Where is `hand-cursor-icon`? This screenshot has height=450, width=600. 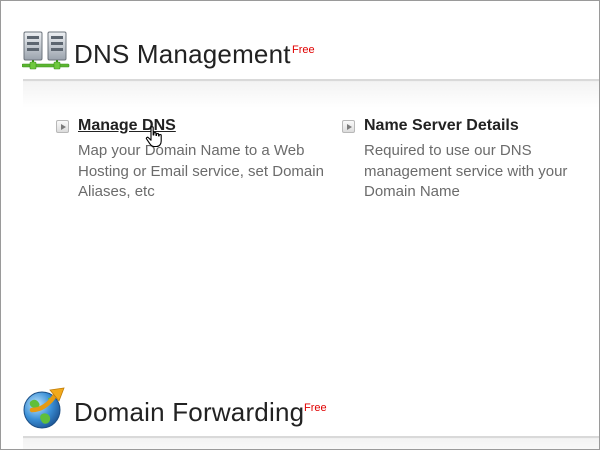 hand-cursor-icon is located at coordinates (153, 137).